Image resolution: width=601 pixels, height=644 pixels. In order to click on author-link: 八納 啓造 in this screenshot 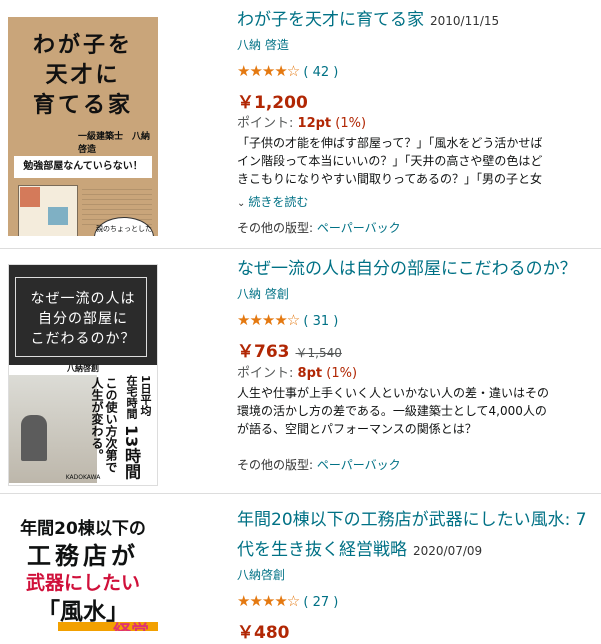, I will do `click(419, 45)`.